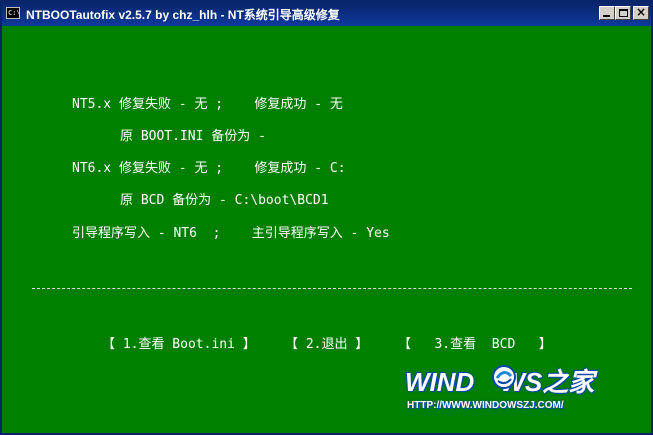  Describe the element at coordinates (179, 342) in the screenshot. I see `view-bootini-button: 【 1.查看 Boot.ini 】` at that location.